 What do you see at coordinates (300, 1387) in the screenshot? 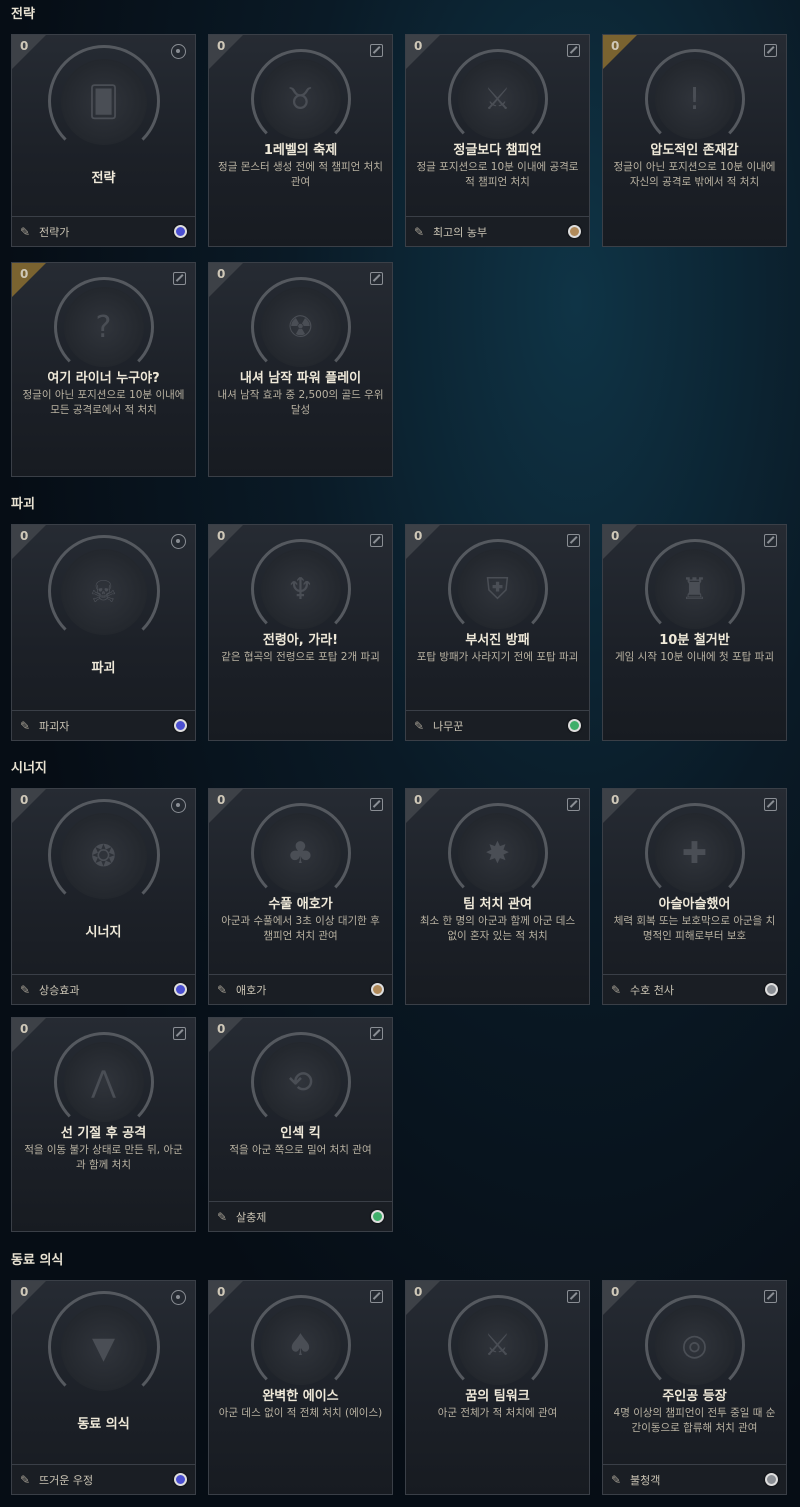
I see `achievement-card: 0 ♠ 완벽한 에이스 아군 데스 없이 적 전체 처치 (에이스)` at bounding box center [300, 1387].